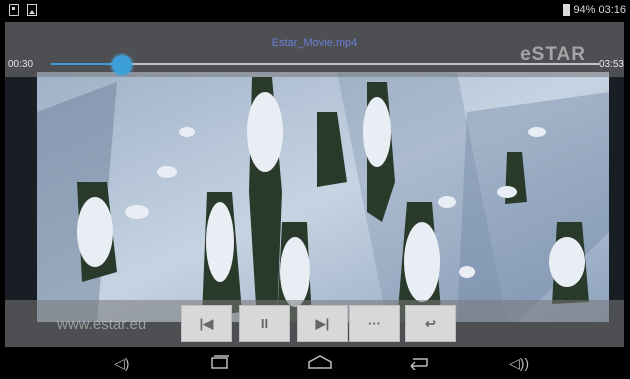 The height and width of the screenshot is (379, 630). What do you see at coordinates (219, 363) in the screenshot?
I see `recent-apps-icon` at bounding box center [219, 363].